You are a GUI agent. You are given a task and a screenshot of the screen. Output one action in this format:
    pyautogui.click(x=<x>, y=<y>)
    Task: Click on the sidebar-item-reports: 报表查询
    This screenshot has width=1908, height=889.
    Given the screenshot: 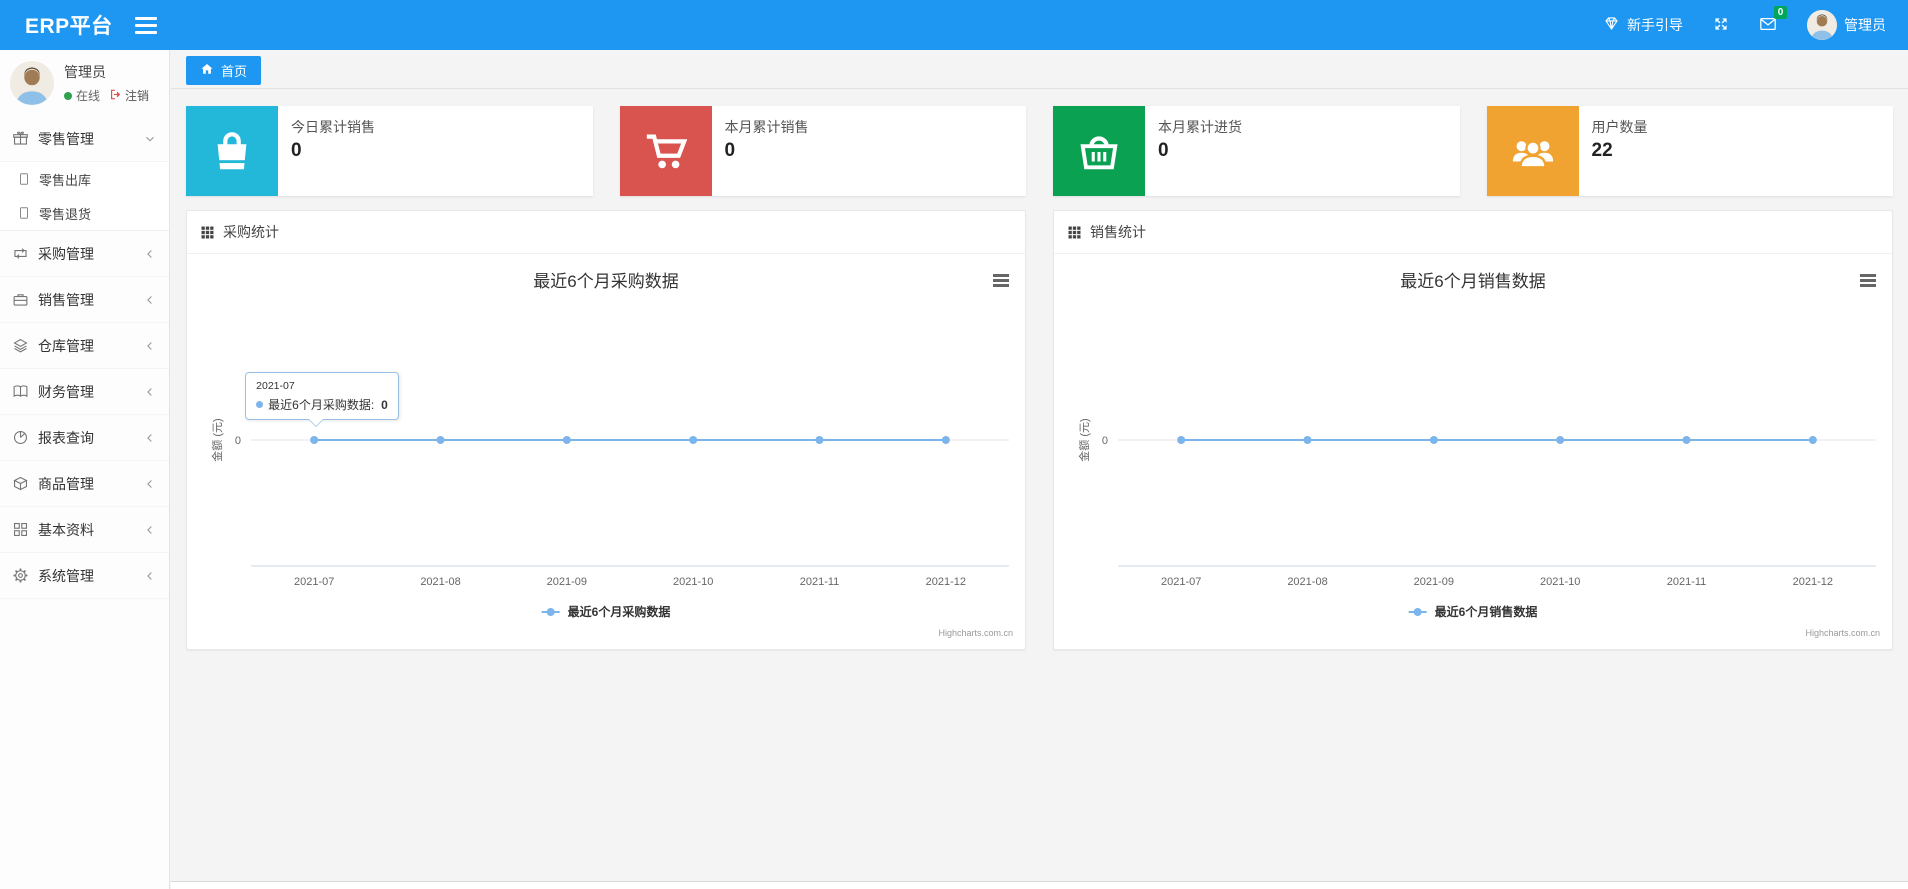 What is the action you would take?
    pyautogui.click(x=84, y=438)
    